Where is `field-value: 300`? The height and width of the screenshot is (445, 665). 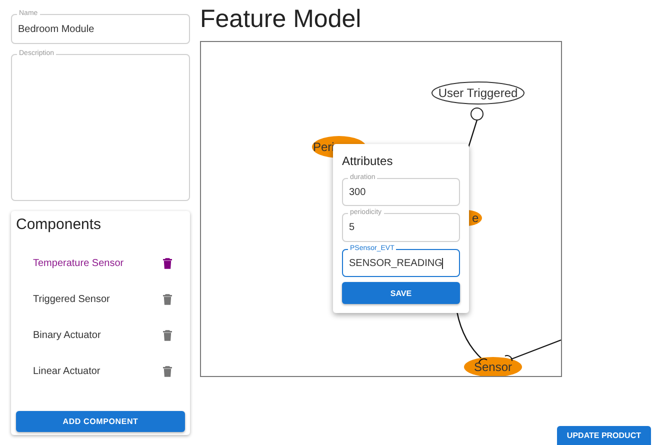 field-value: 300 is located at coordinates (357, 192).